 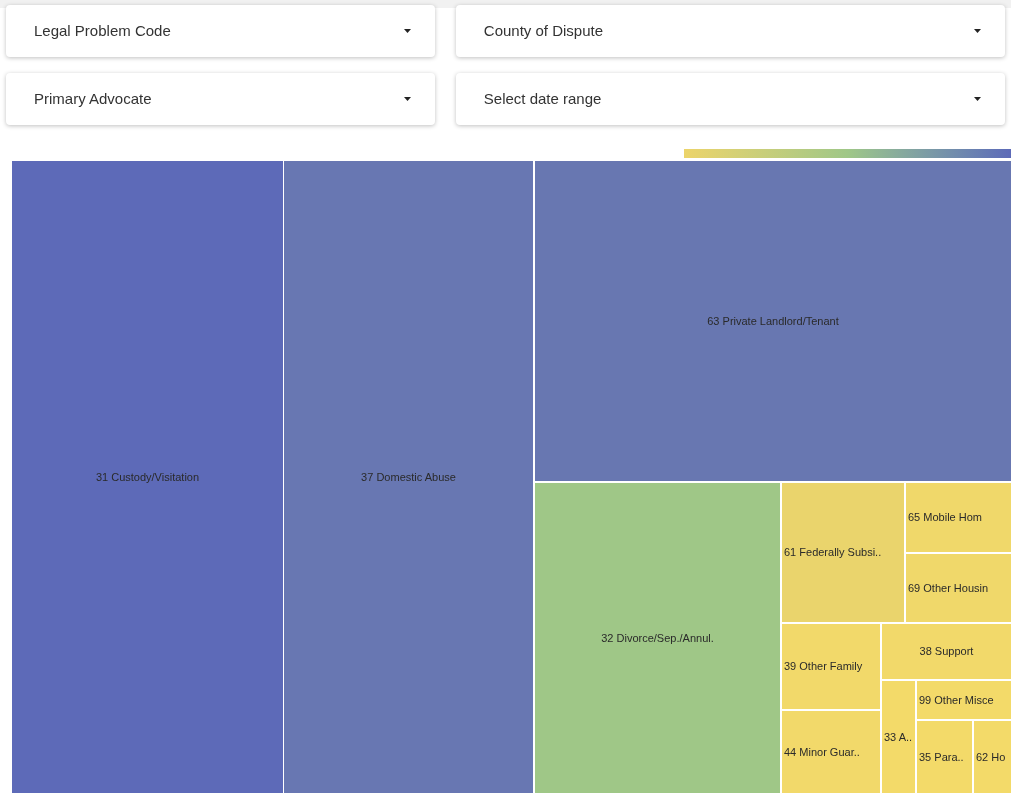 What do you see at coordinates (730, 31) in the screenshot?
I see `filter-dropdown: County of Dispute` at bounding box center [730, 31].